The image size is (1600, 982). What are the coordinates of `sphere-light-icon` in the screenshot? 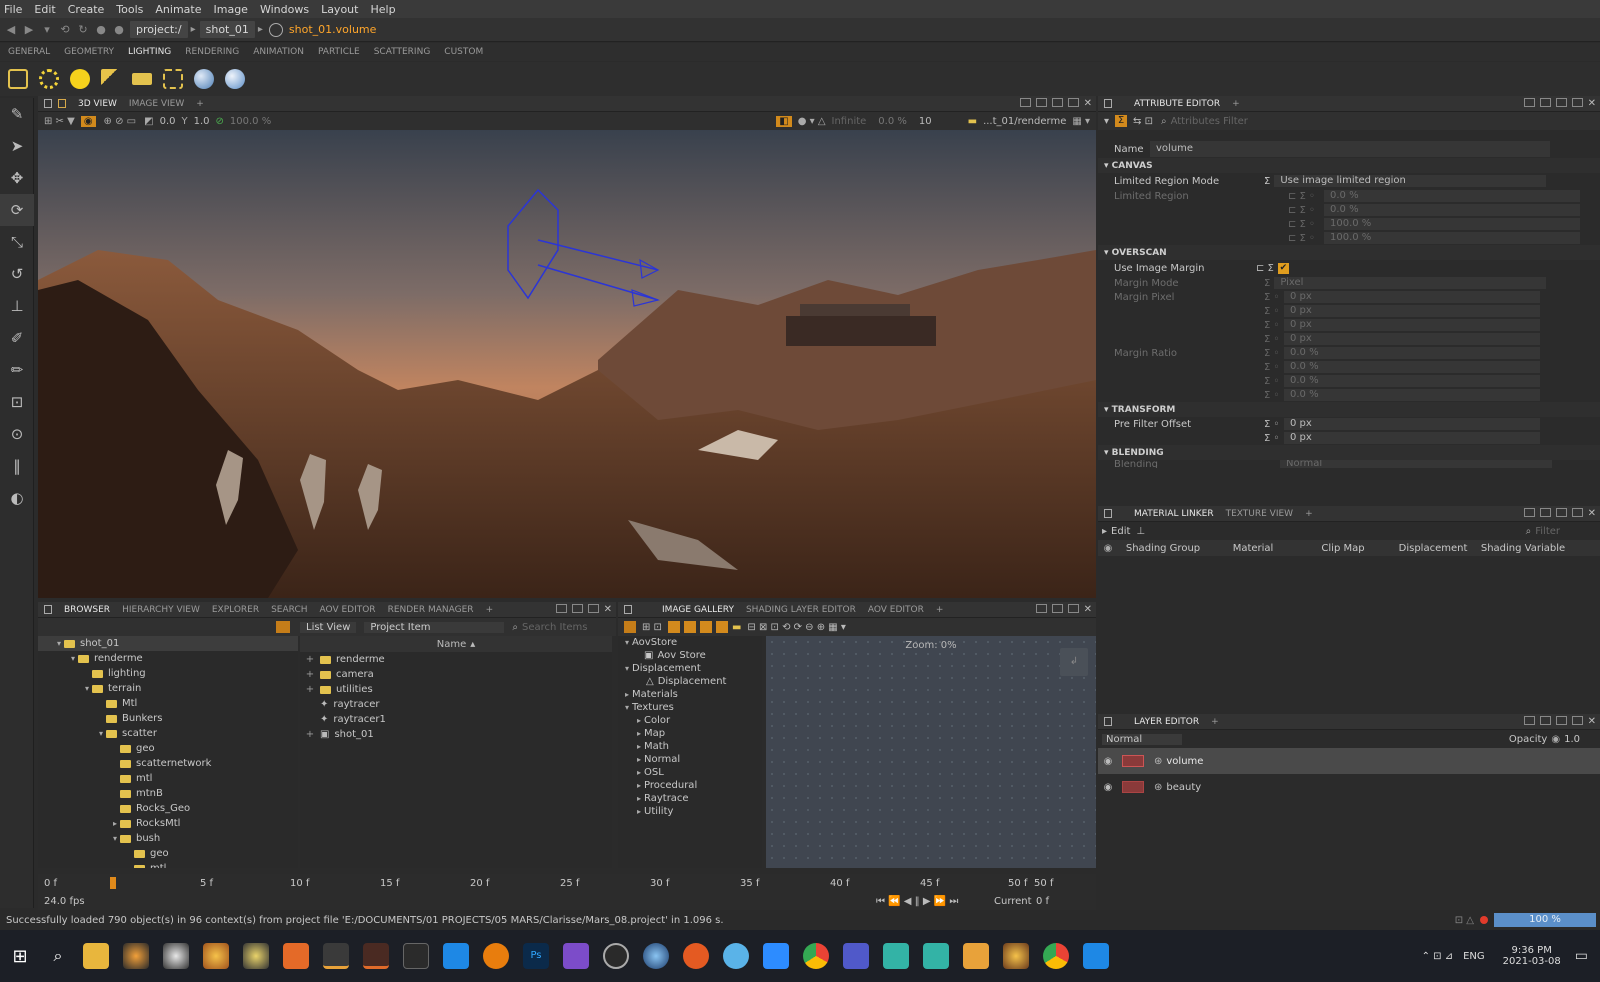 It's located at (80, 79).